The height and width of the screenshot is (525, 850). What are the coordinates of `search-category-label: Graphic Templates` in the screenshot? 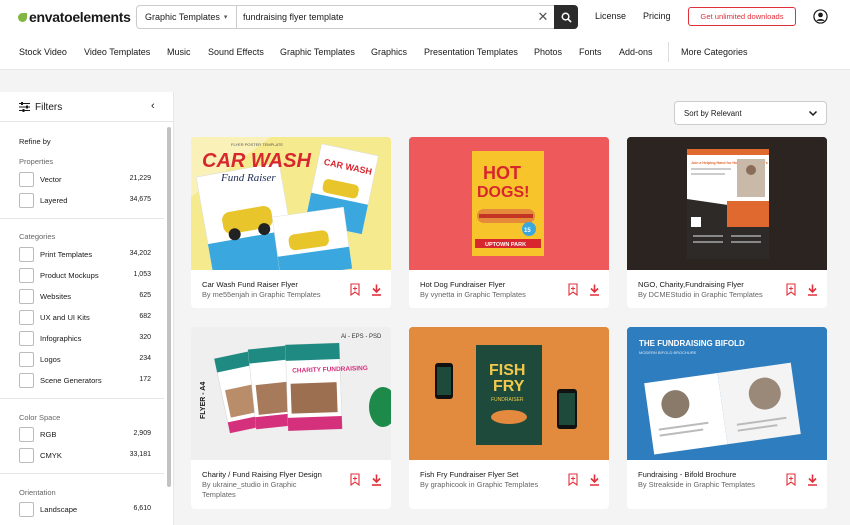 It's located at (182, 17).